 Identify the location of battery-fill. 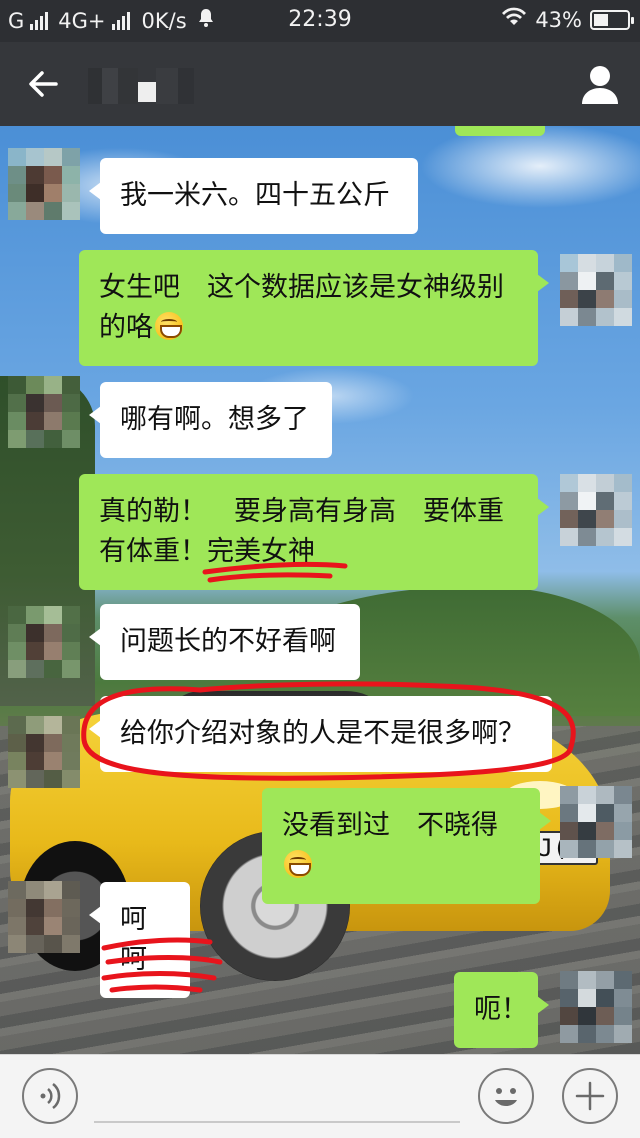
(601, 19).